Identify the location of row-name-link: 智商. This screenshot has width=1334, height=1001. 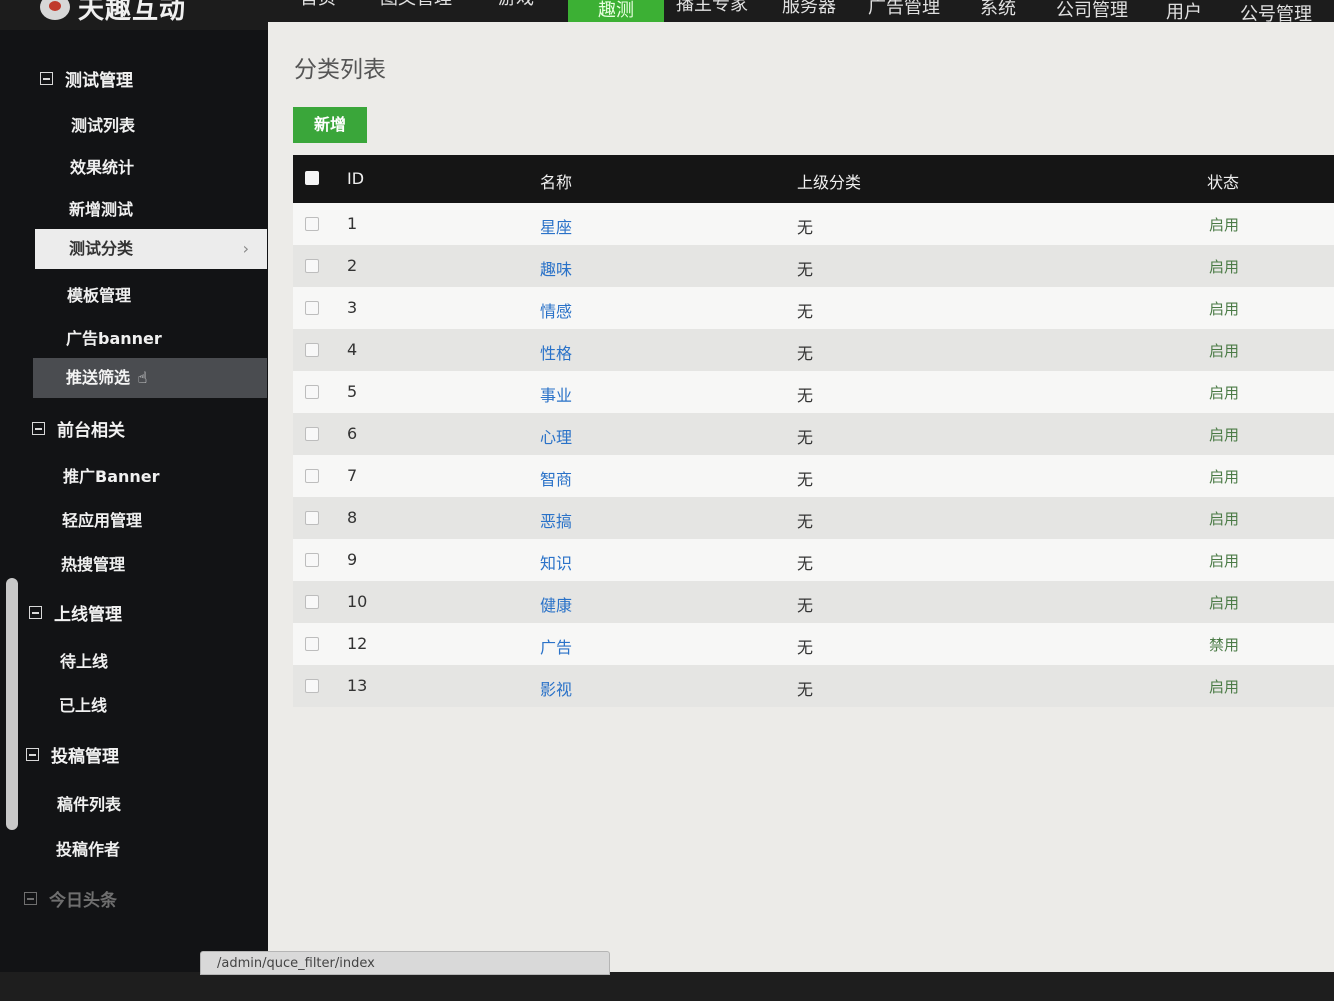
(556, 478).